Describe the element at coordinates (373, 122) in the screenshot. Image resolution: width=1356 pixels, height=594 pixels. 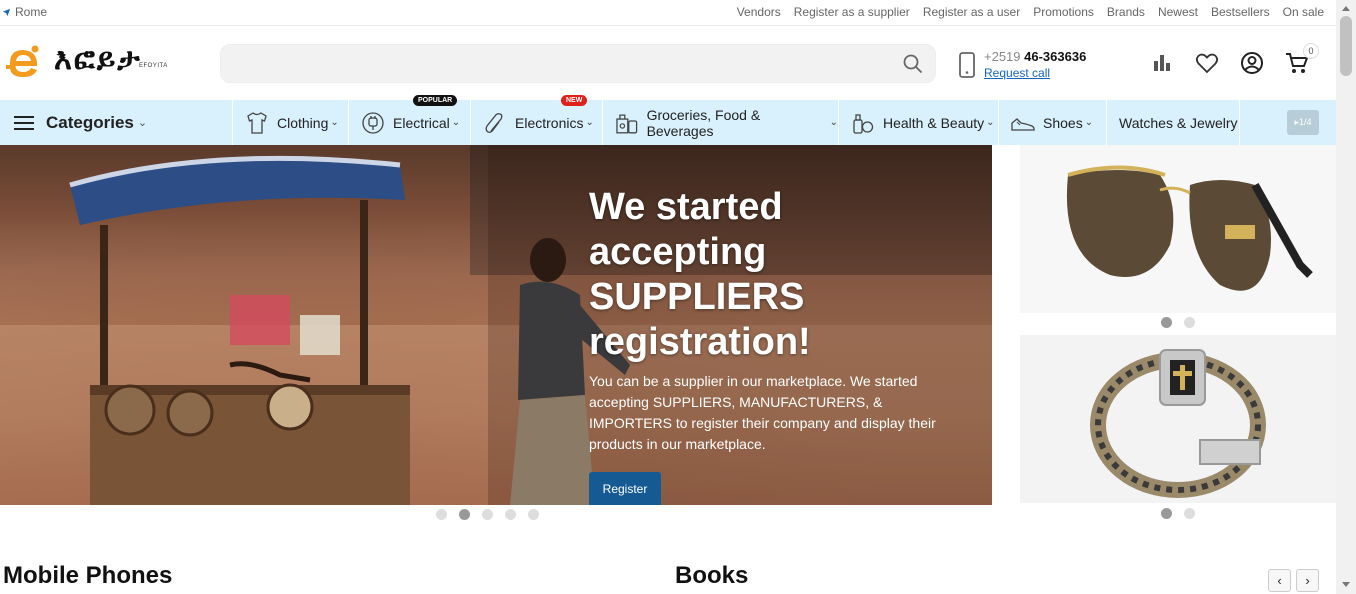
I see `plug-icon` at that location.